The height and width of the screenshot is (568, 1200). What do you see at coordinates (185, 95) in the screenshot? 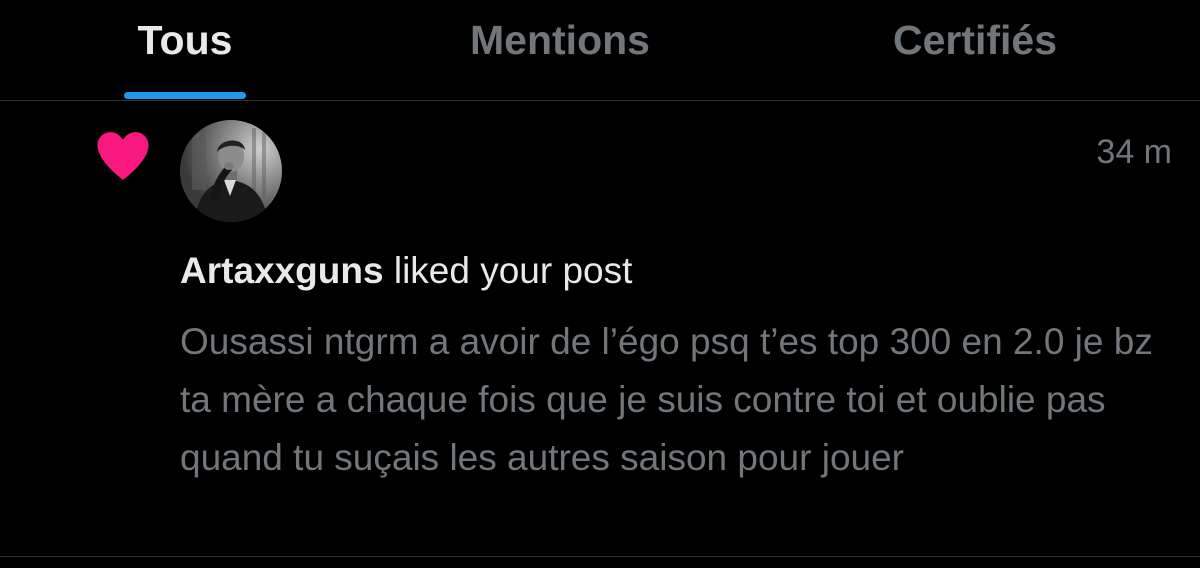
I see `active-tab-indicator` at bounding box center [185, 95].